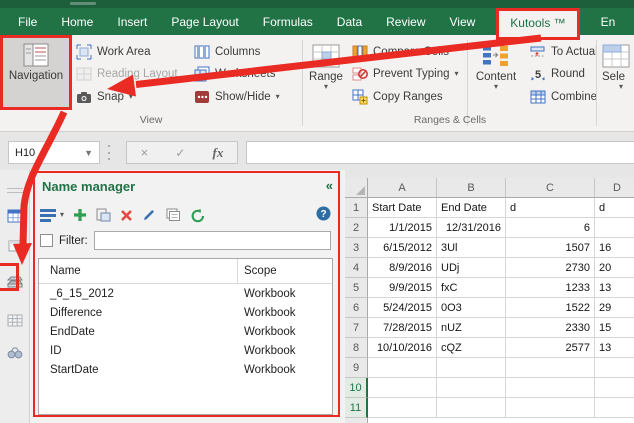 The height and width of the screenshot is (423, 634). I want to click on show-hide-button: Show/Hide ▾, so click(237, 97).